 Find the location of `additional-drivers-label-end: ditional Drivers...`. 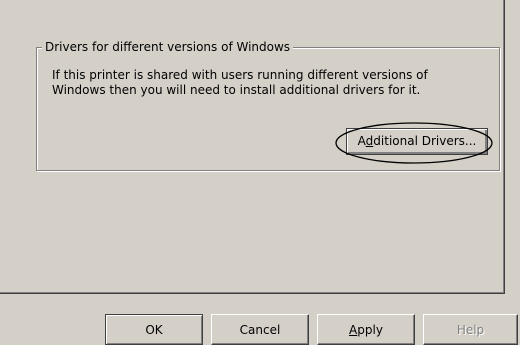

additional-drivers-label-end: ditional Drivers... is located at coordinates (425, 141).